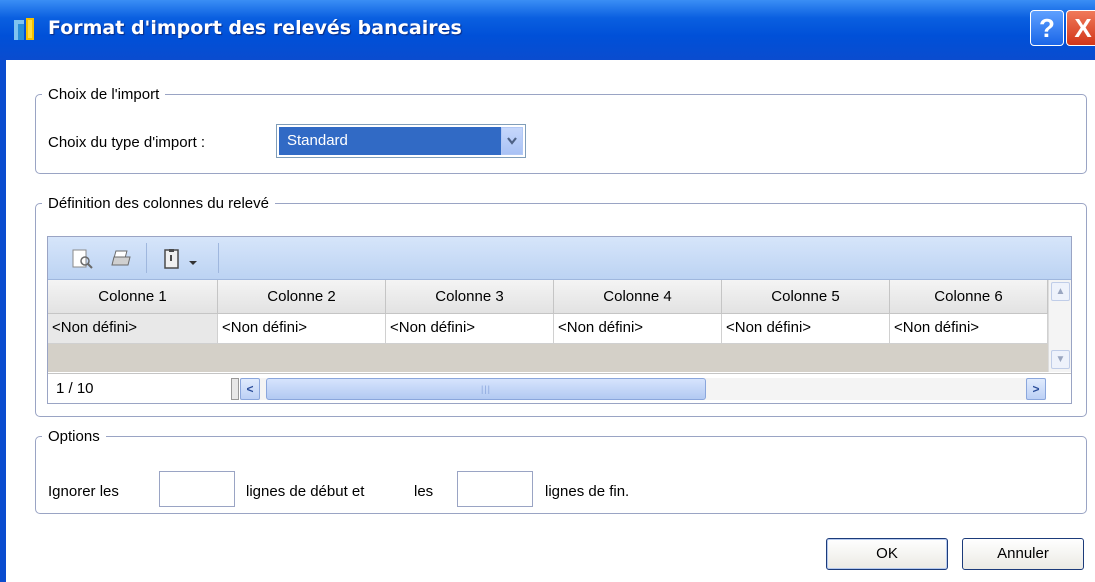 The height and width of the screenshot is (582, 1095). I want to click on column-header: Colonne 4, so click(638, 297).